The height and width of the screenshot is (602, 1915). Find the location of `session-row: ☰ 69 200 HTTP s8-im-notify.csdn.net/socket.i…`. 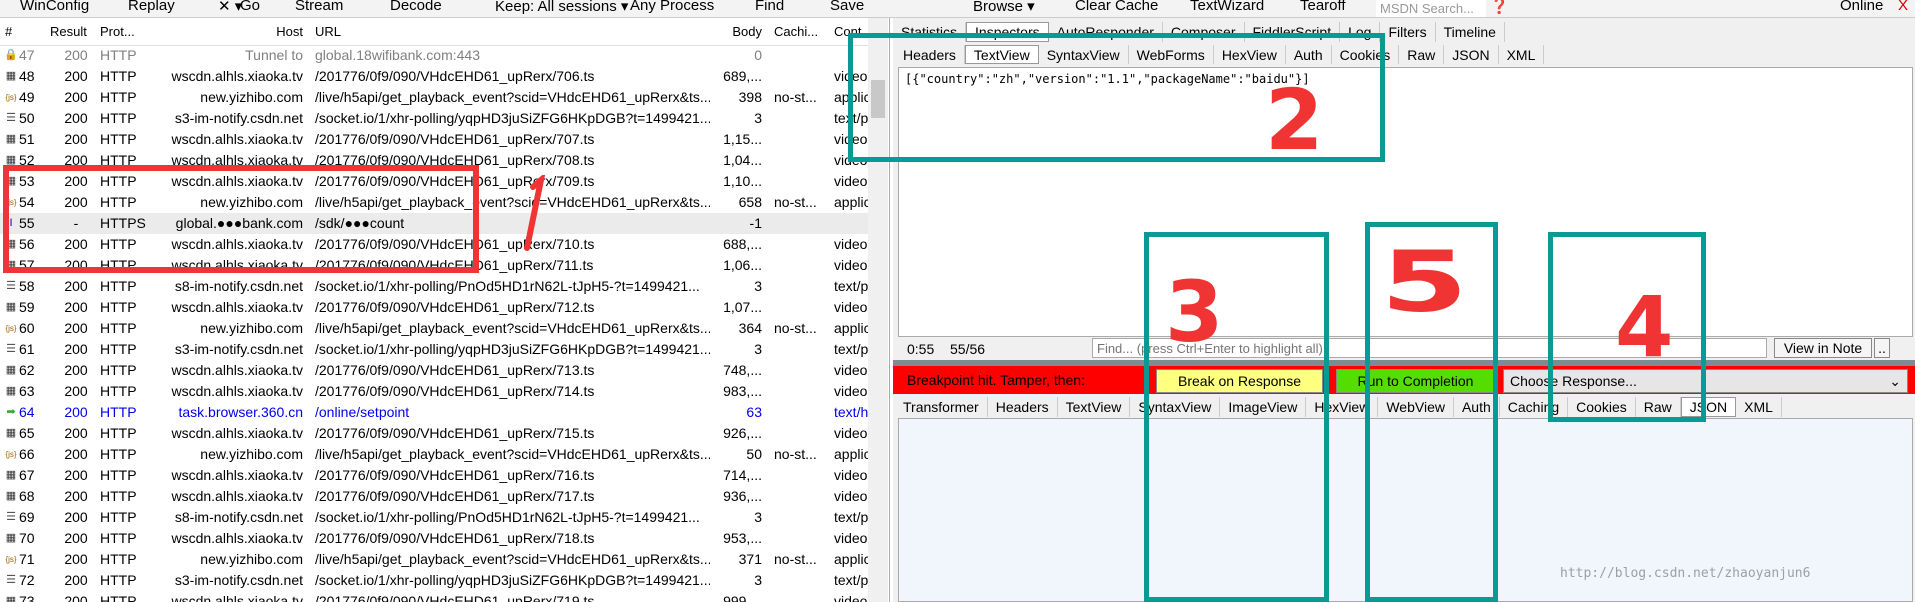

session-row: ☰ 69 200 HTTP s8-im-notify.csdn.net/socket.i… is located at coordinates (434, 517).